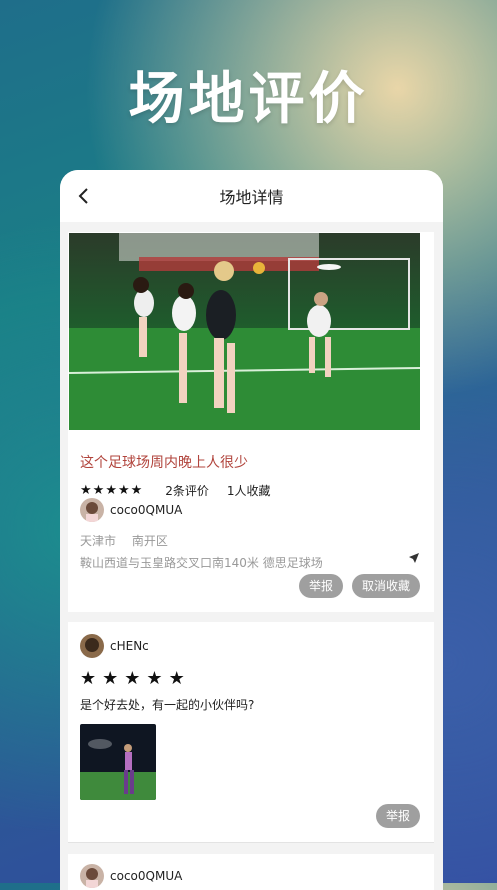 The width and height of the screenshot is (497, 890). I want to click on venue-address: 鞍山西道与玉皇路交叉口南140米 德思足球场, so click(201, 563).